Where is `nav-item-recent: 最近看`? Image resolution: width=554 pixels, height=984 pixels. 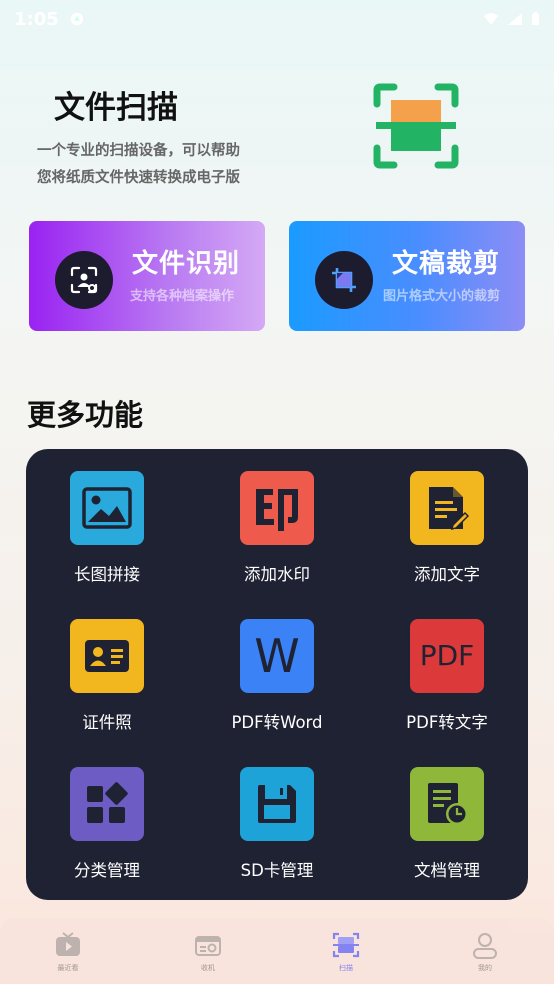
nav-item-recent: 最近看 is located at coordinates (68, 951).